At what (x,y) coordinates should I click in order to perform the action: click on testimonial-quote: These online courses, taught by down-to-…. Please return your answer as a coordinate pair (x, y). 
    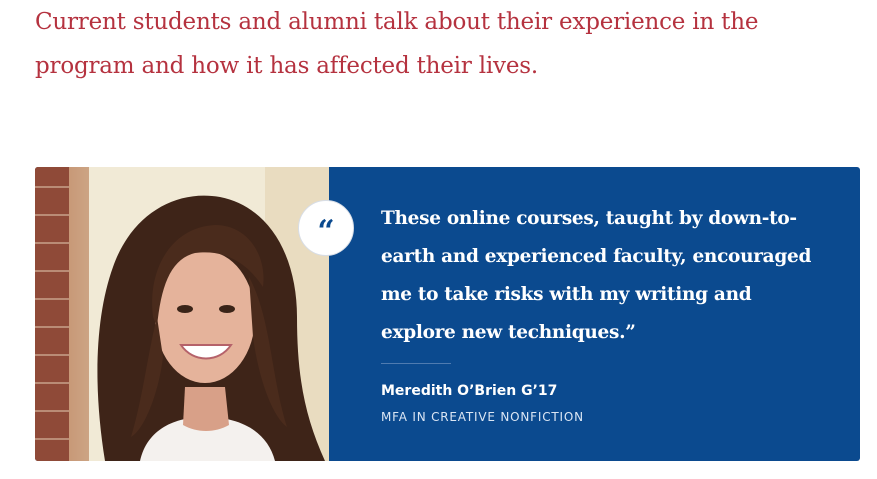
    Looking at the image, I should click on (596, 275).